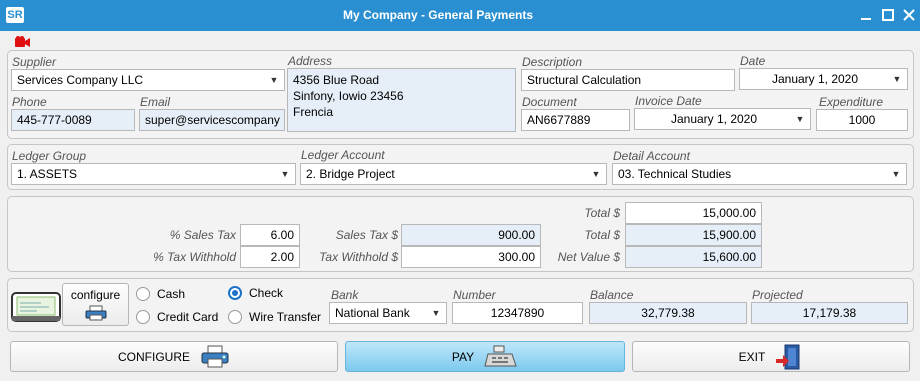  I want to click on document-label: Document, so click(549, 102).